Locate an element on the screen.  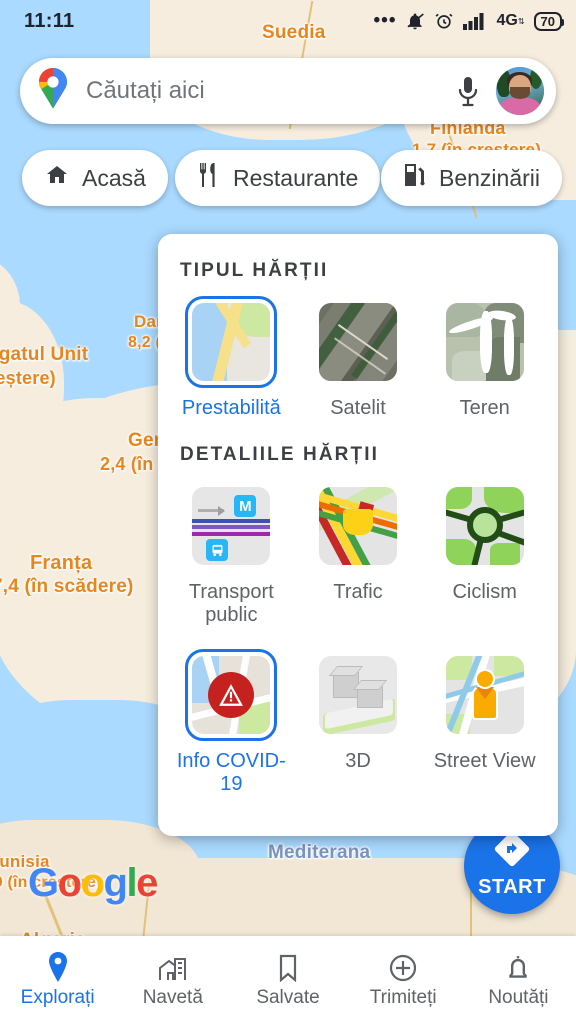
map-details-grid-row2: Info COVID-19 3D Street View is located at coordinates (358, 722).